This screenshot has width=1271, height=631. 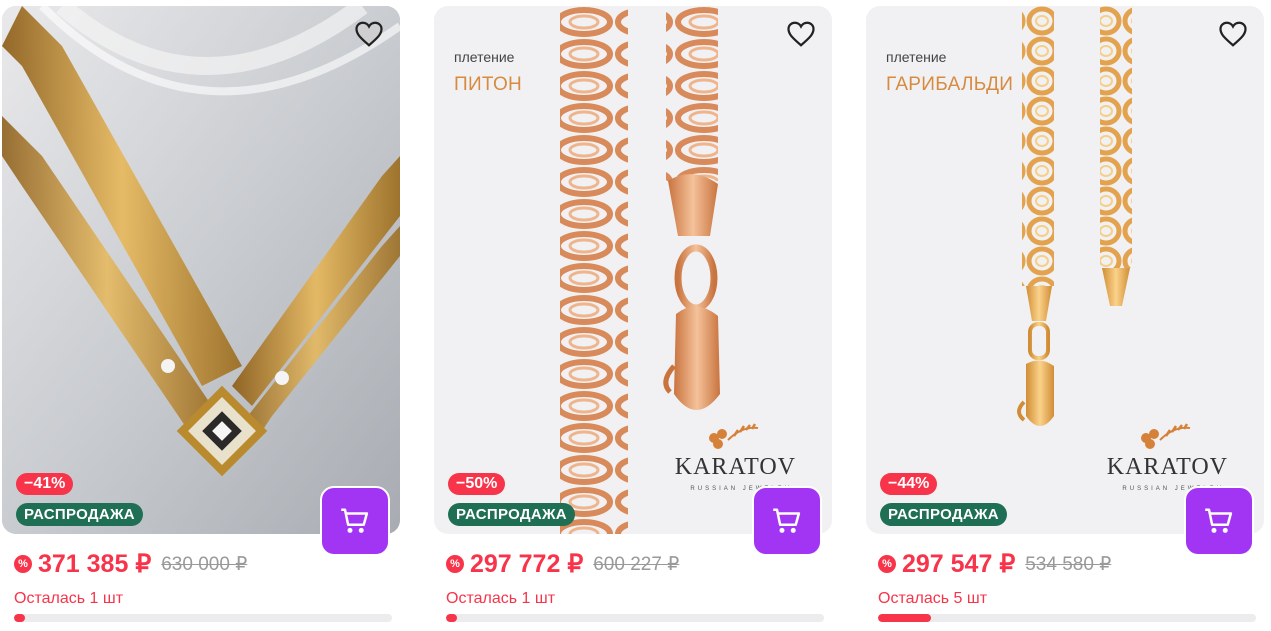 I want to click on price-row: % 371 385 ₽ 630 000 ₽, so click(x=130, y=564).